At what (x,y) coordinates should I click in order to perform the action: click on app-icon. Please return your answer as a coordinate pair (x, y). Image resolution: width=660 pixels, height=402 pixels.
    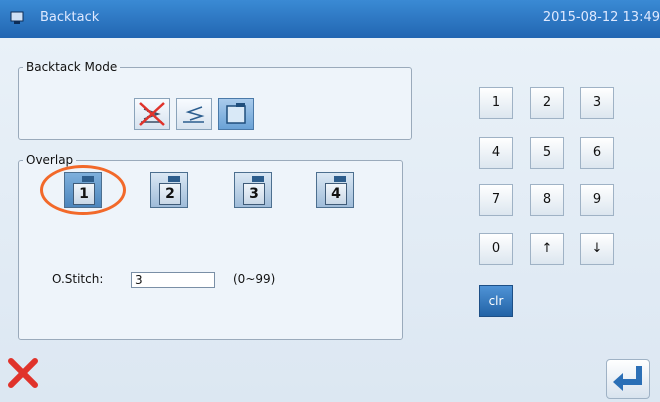
    Looking at the image, I should click on (17, 17).